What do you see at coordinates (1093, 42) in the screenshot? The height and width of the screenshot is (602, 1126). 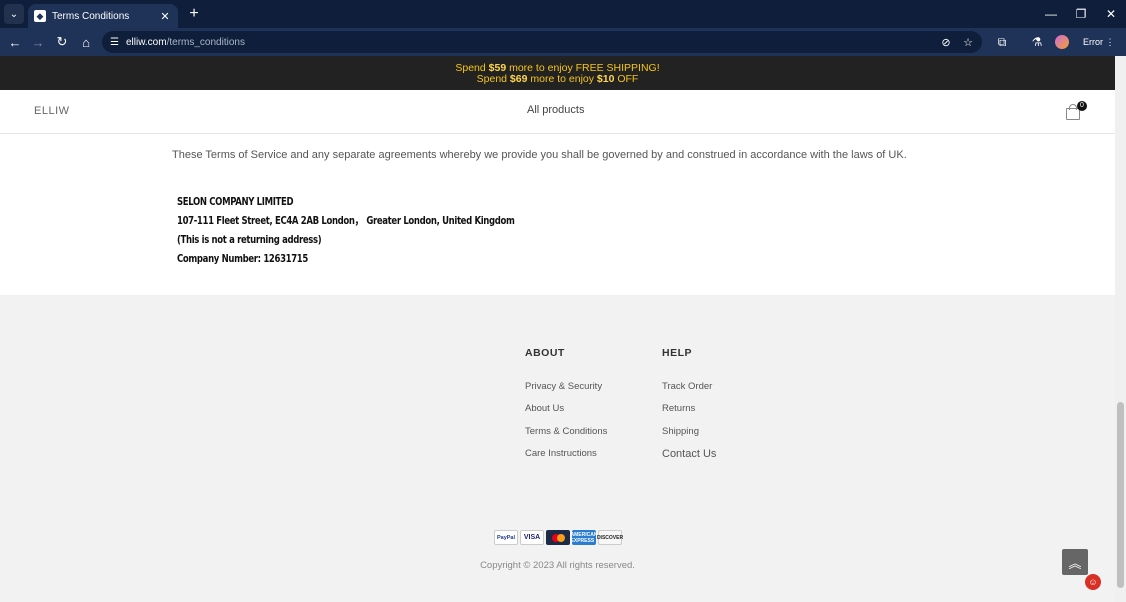 I see `error-label: Error` at bounding box center [1093, 42].